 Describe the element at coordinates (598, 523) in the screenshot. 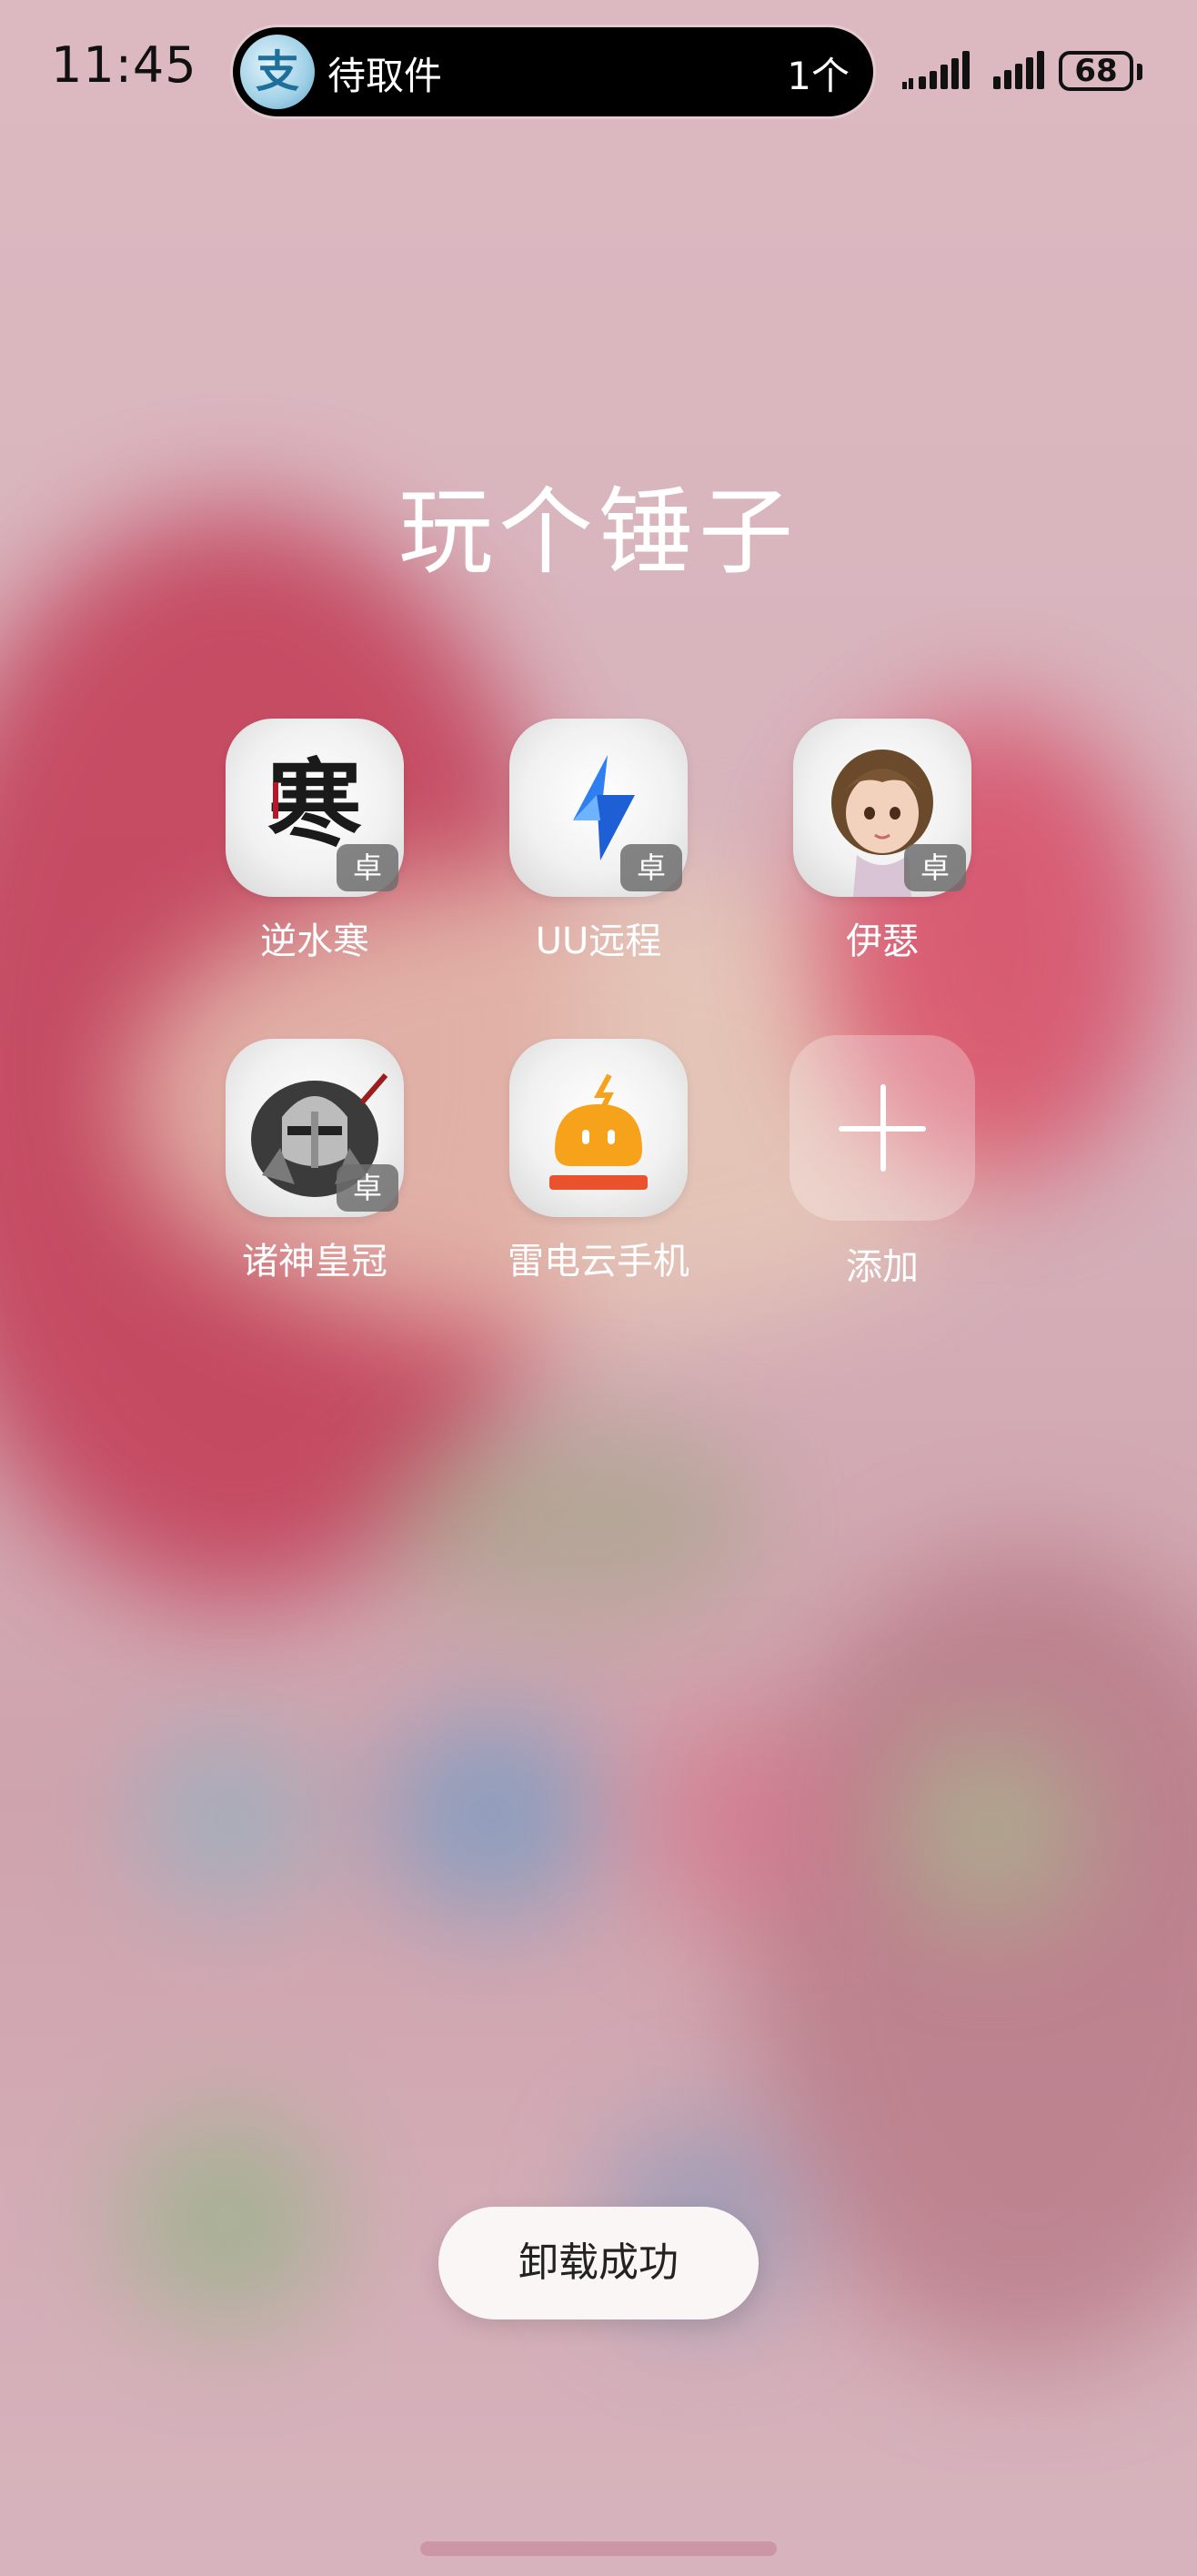

I see `folder-title: 玩个锤子` at that location.